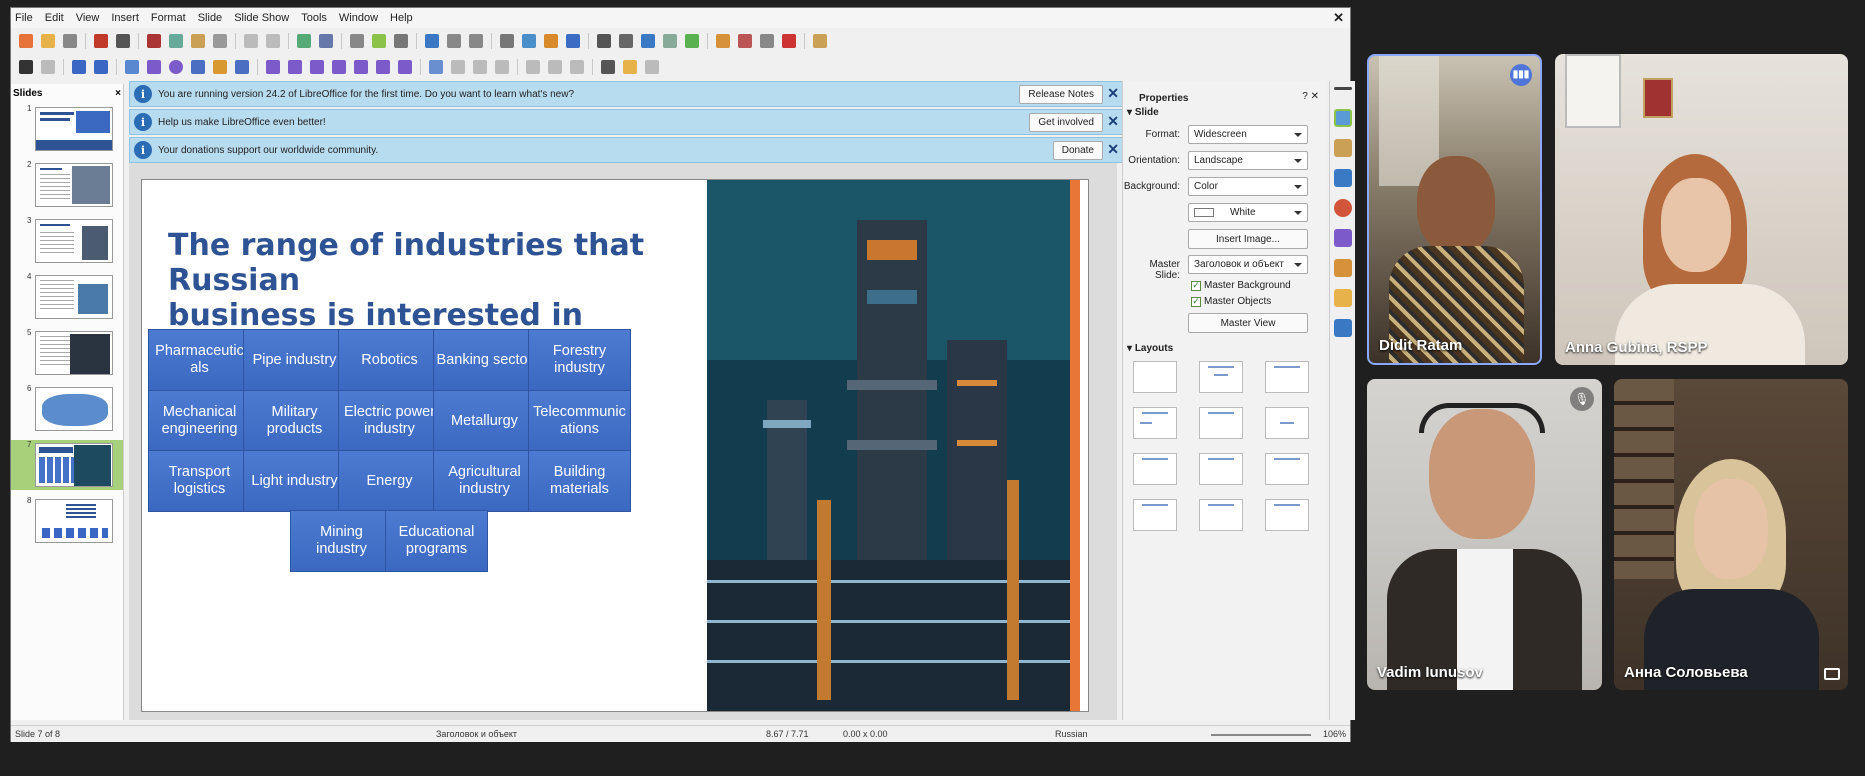 This screenshot has height=776, width=1865. I want to click on participant-tile-anna-solovyova: Анна Соловьева, so click(1731, 534).